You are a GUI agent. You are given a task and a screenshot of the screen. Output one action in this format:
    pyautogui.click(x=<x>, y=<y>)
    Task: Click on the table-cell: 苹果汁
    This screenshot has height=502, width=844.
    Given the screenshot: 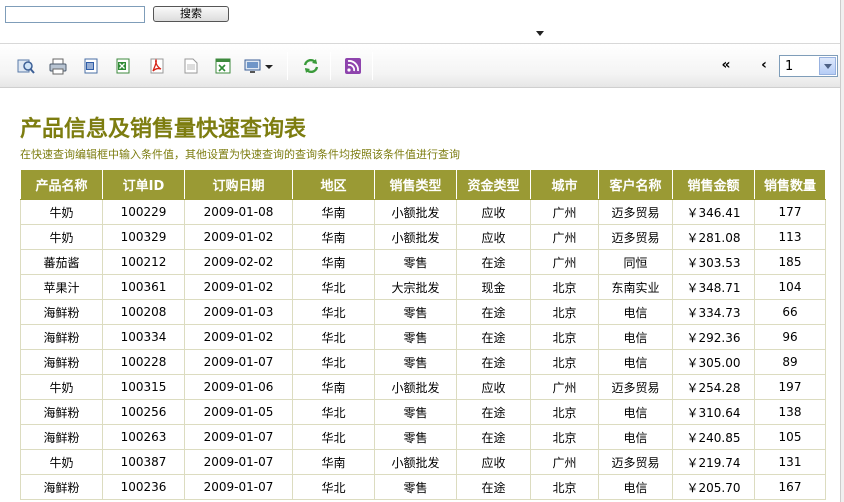 What is the action you would take?
    pyautogui.click(x=61, y=287)
    